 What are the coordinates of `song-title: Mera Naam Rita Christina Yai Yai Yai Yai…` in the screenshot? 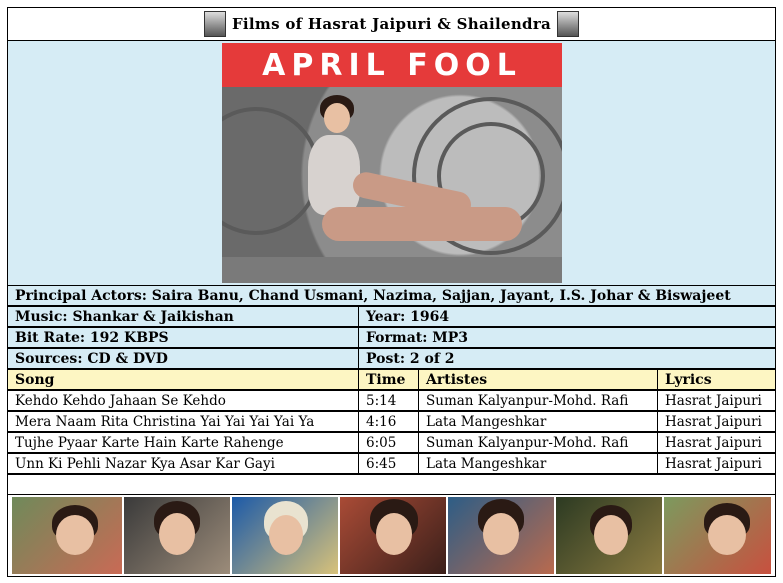 It's located at (165, 422).